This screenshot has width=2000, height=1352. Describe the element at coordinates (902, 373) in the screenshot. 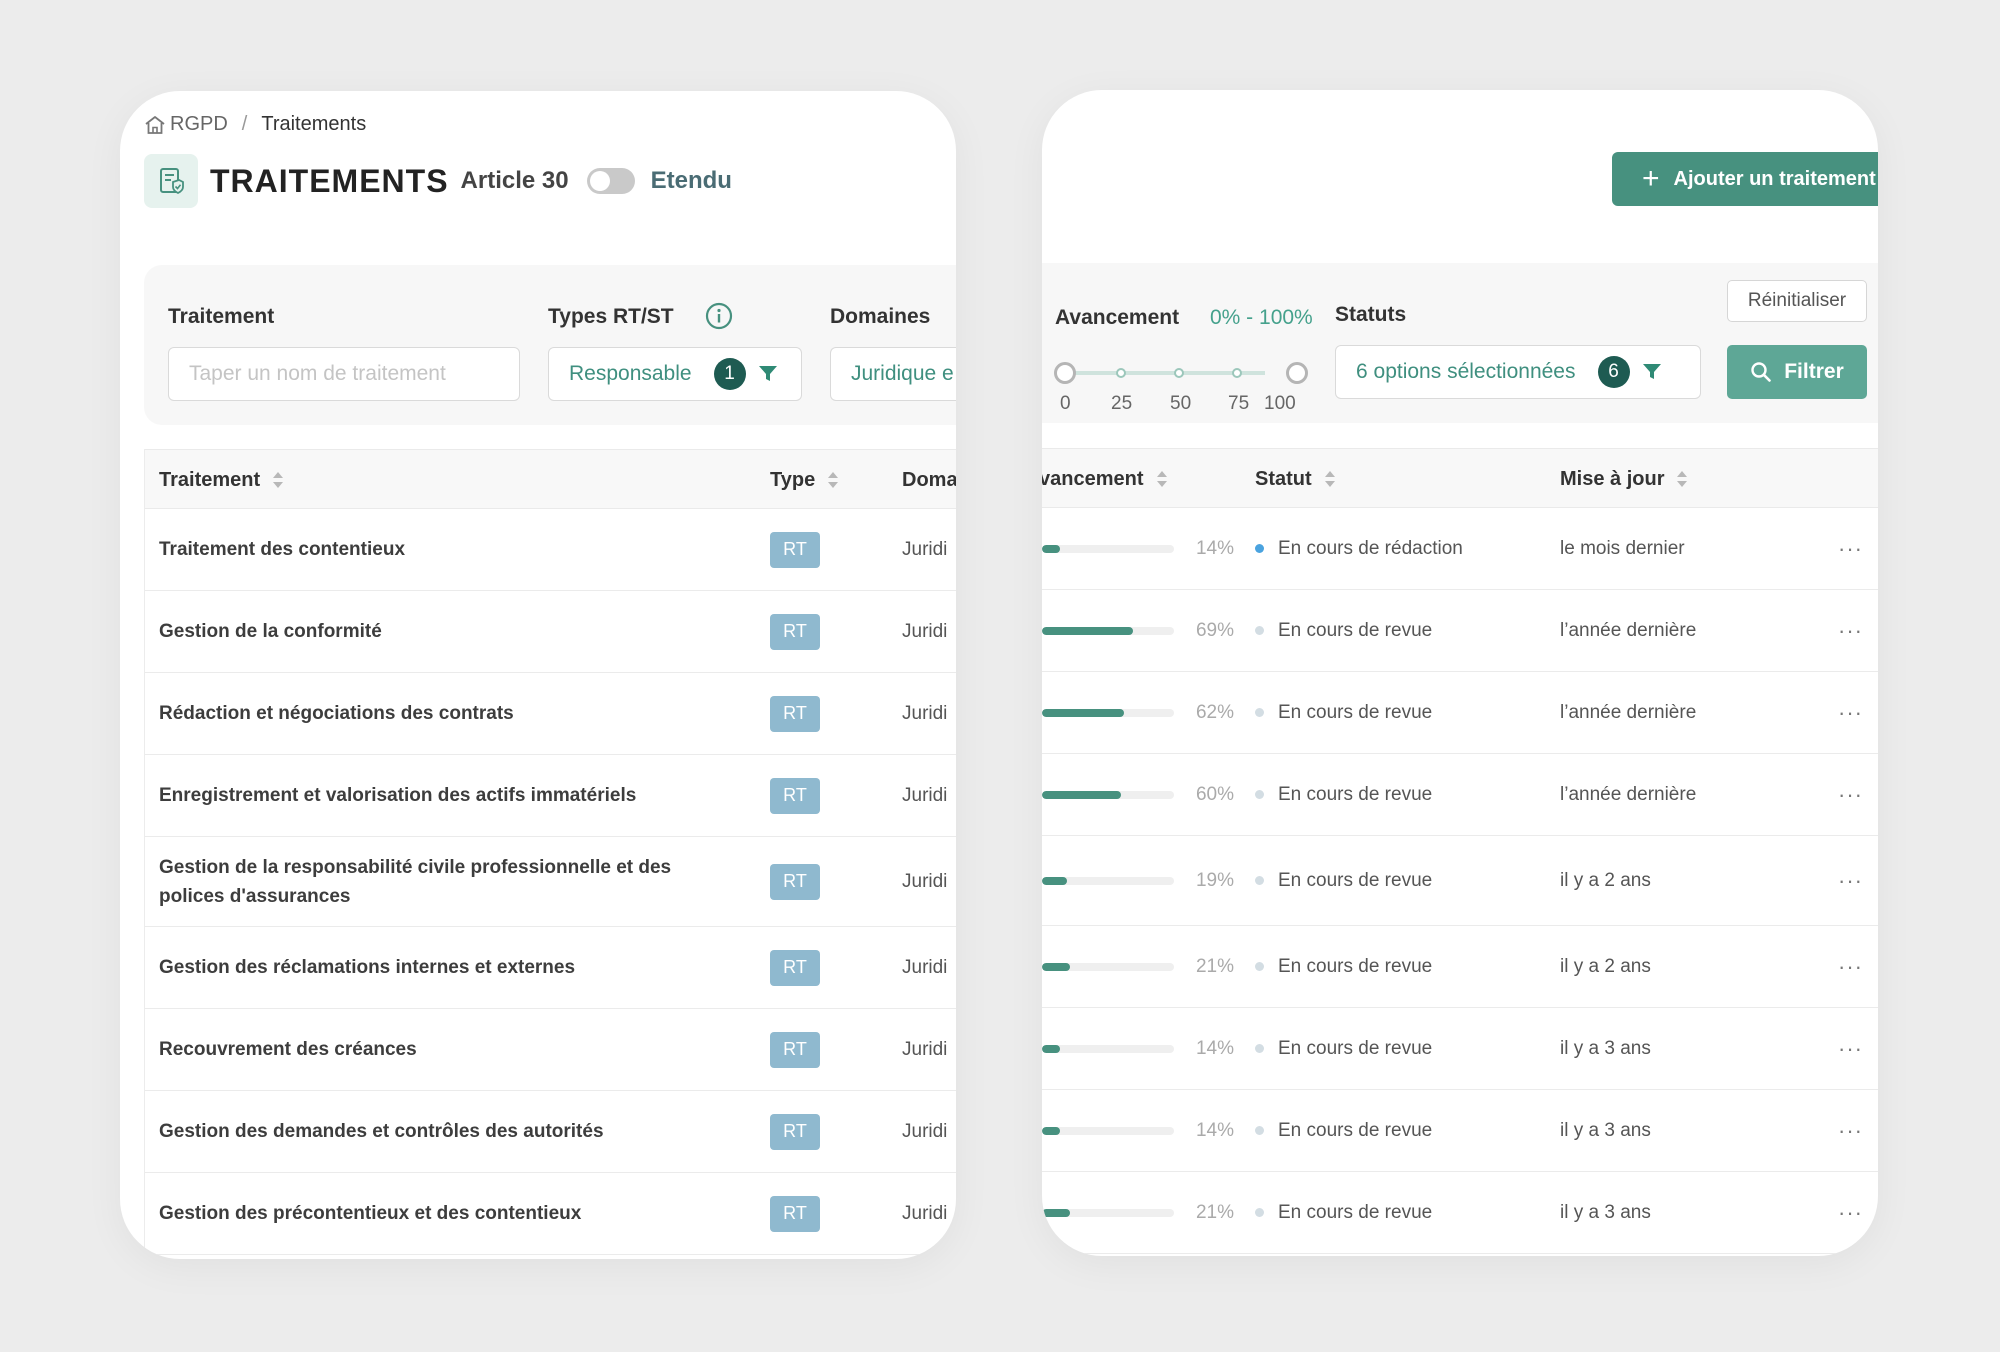

I see `domaines-select-value: Juridique e` at that location.